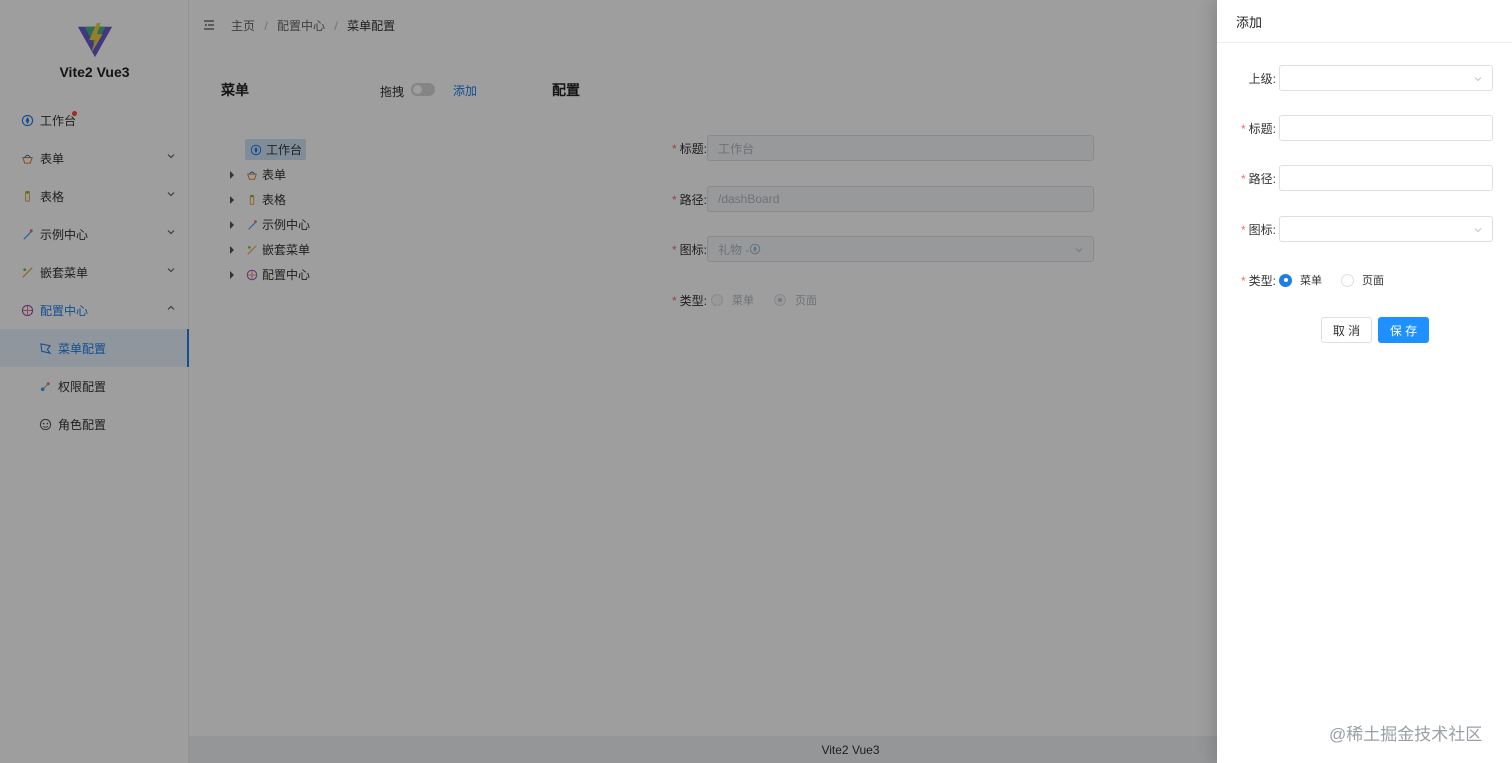  What do you see at coordinates (1362, 280) in the screenshot?
I see `drawer-type-radio-page: 页面` at bounding box center [1362, 280].